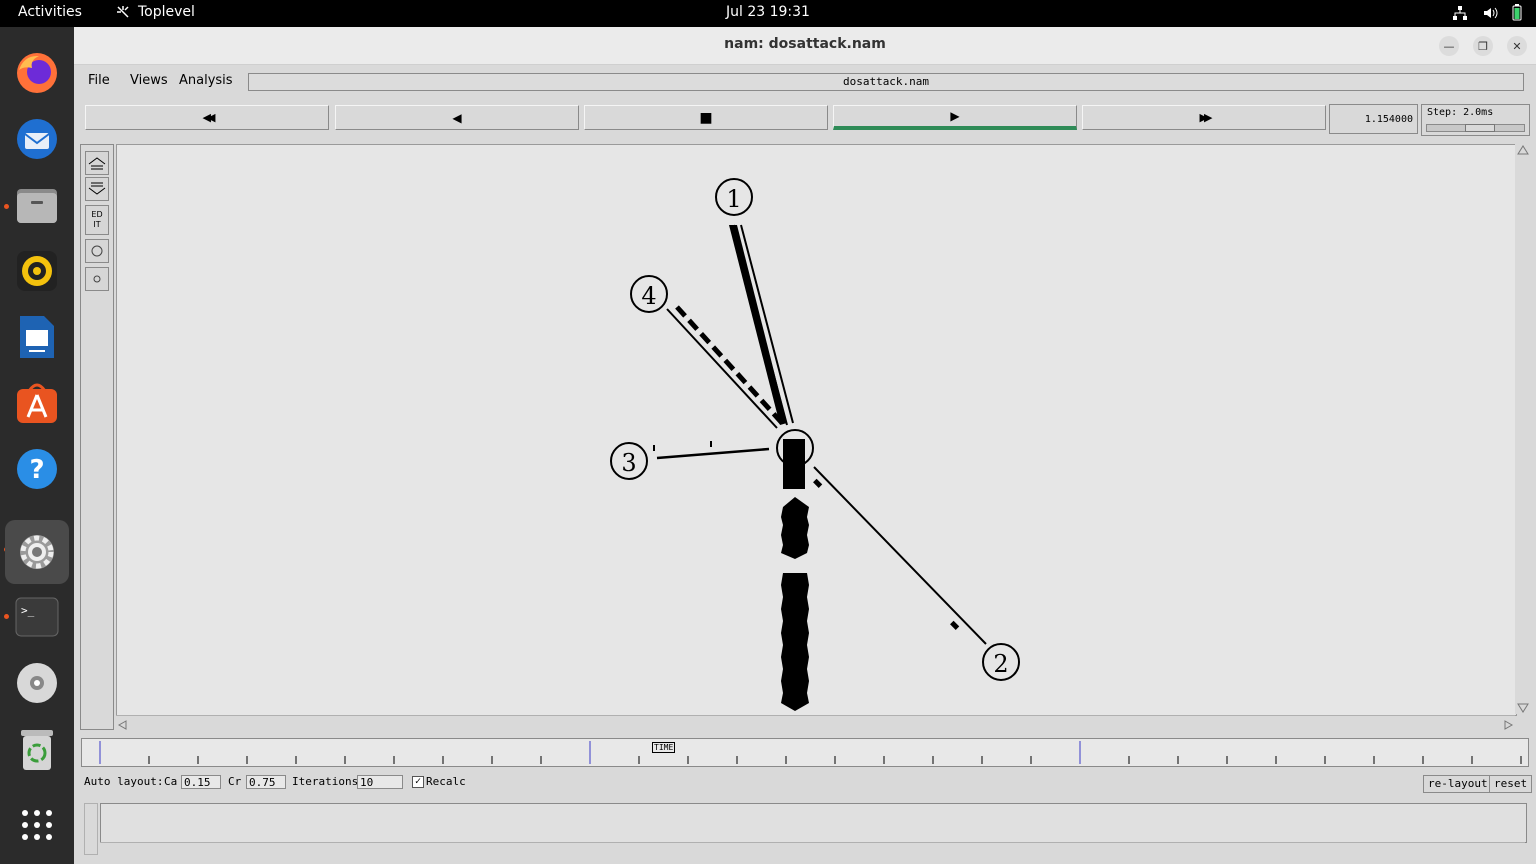 The image size is (1536, 864). I want to click on app-grid-button, so click(37, 825).